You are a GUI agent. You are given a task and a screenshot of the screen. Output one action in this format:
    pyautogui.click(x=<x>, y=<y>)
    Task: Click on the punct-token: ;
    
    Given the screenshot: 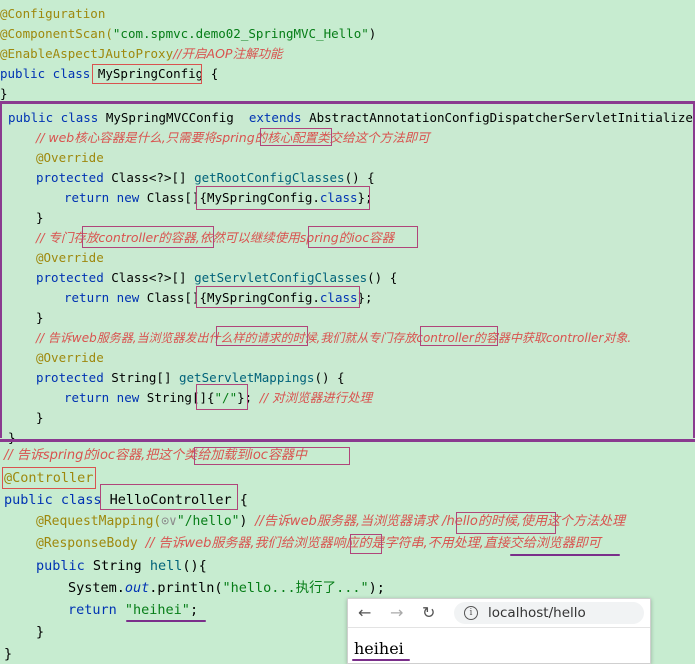 What is the action you would take?
    pyautogui.click(x=194, y=610)
    